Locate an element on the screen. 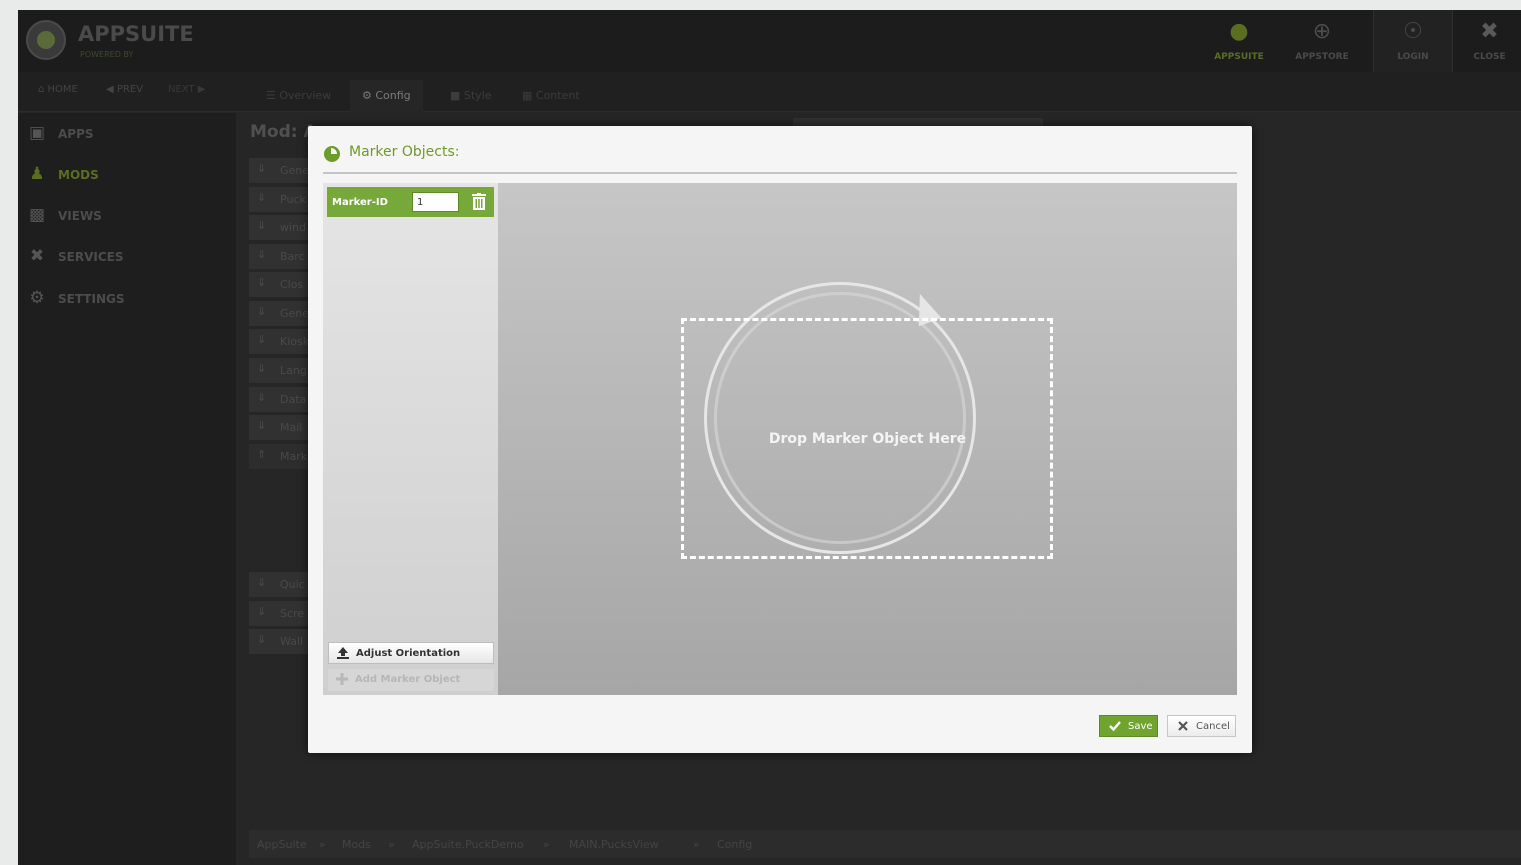  tab-style: ■ Style is located at coordinates (471, 96).